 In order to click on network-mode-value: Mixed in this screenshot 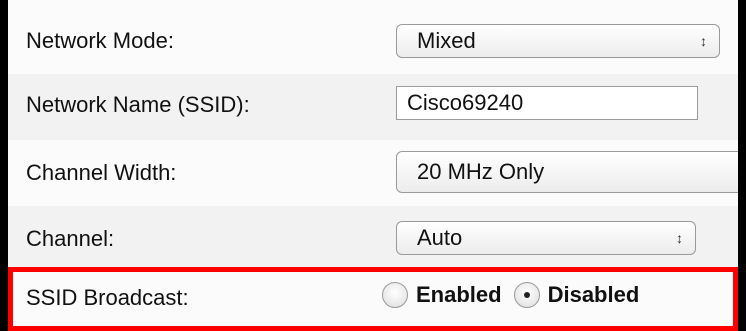, I will do `click(446, 40)`.